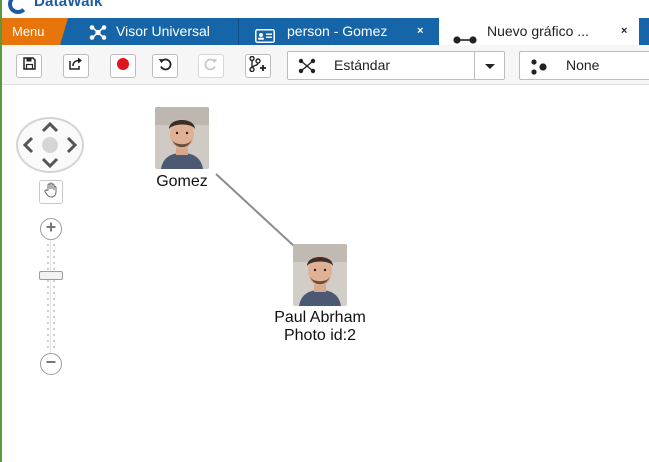 Image resolution: width=649 pixels, height=462 pixels. Describe the element at coordinates (320, 335) in the screenshot. I see `node-photo-id: Photo id:2` at that location.